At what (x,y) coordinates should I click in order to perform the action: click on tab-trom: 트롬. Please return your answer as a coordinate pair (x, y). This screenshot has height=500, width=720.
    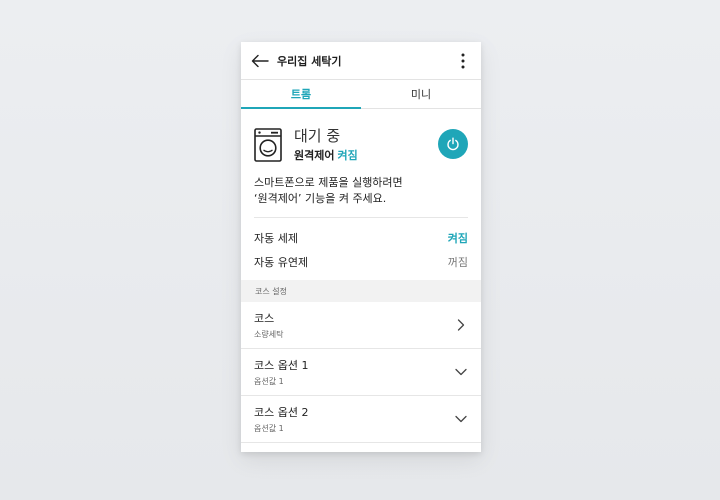
    Looking at the image, I should click on (301, 94).